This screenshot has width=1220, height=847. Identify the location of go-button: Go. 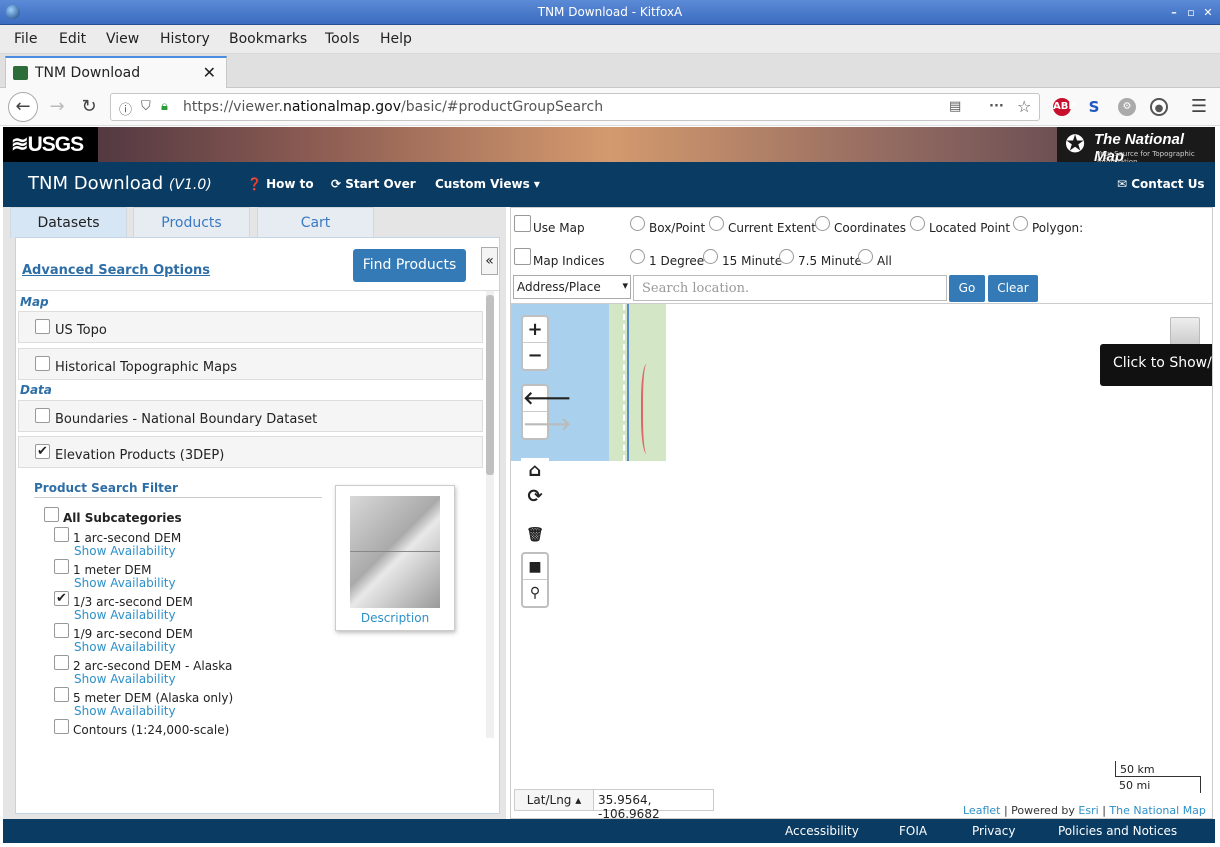
(967, 288).